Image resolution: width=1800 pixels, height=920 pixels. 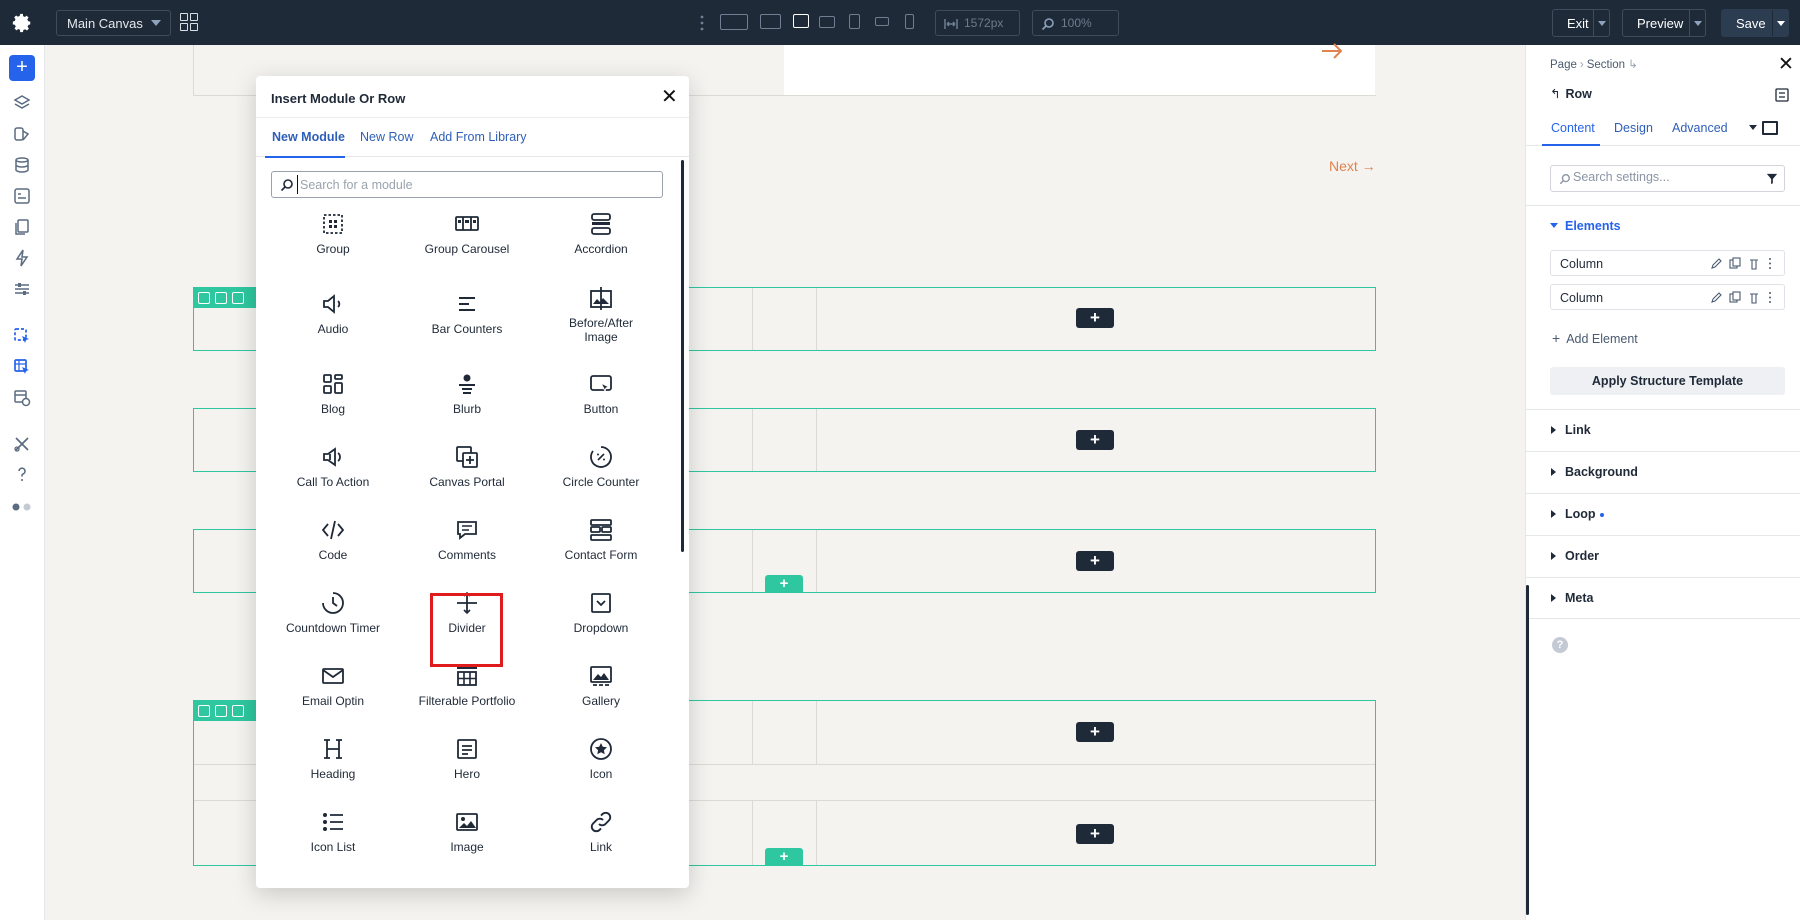 I want to click on box-view-icon, so click(x=1770, y=128).